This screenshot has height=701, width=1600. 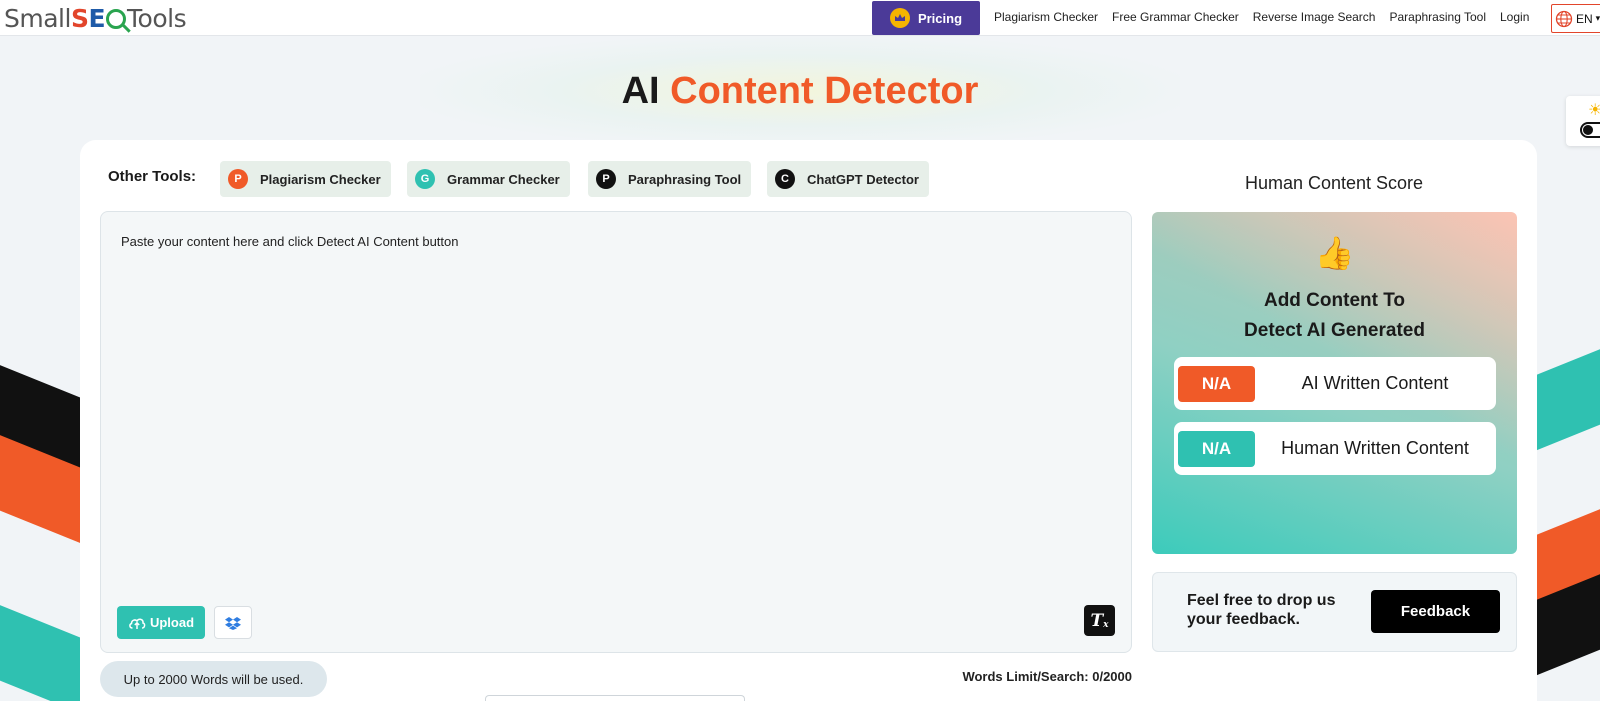 I want to click on tool-chip-label: Plagiarism Checker, so click(x=320, y=179).